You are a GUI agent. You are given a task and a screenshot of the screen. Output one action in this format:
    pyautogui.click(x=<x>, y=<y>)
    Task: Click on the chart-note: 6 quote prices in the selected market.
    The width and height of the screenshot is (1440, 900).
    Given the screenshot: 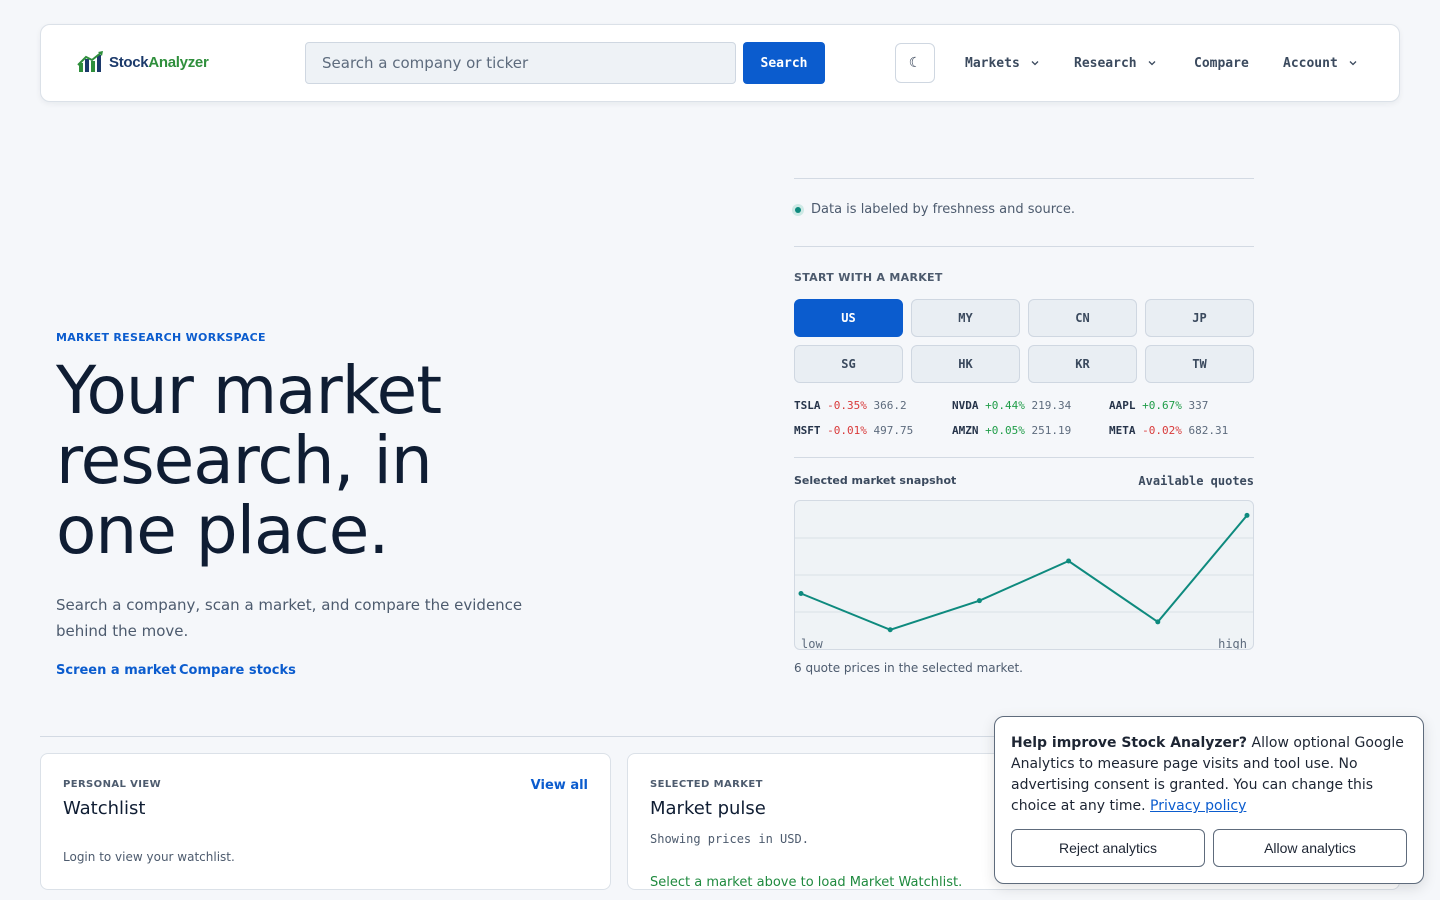 What is the action you would take?
    pyautogui.click(x=908, y=668)
    